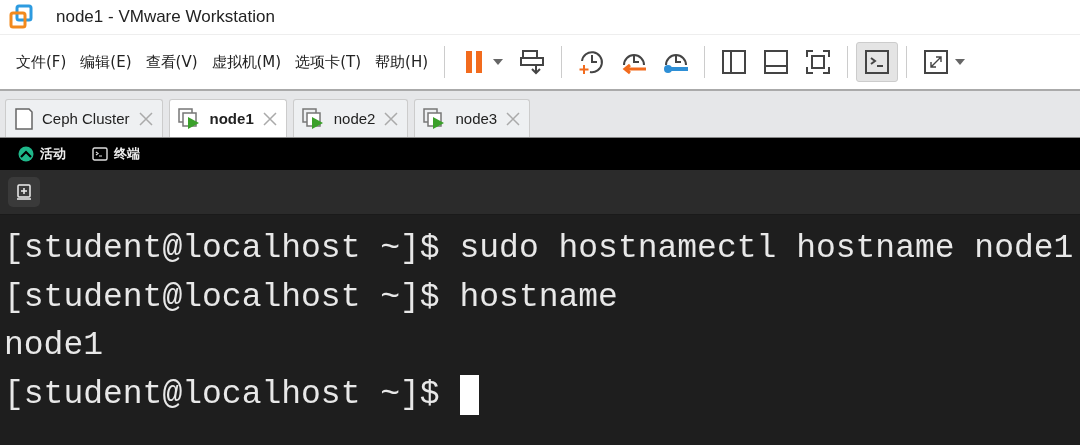  I want to click on add-tab-icon, so click(24, 192).